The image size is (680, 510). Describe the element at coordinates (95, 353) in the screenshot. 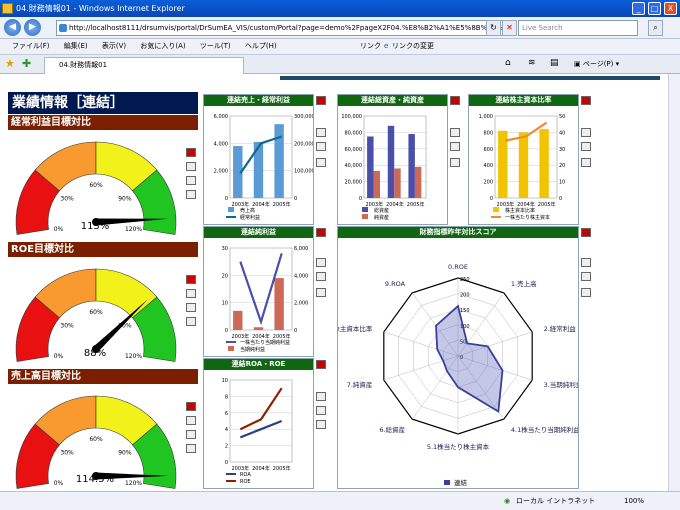

I see `gauge-value: 88%` at that location.